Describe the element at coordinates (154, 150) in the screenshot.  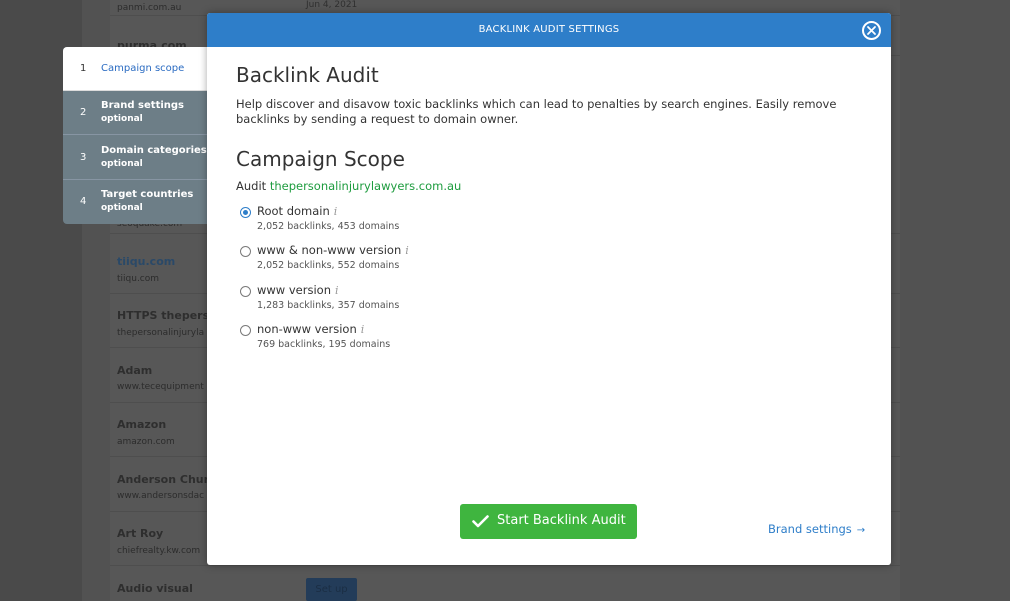
I see `step-title: Domain categories` at that location.